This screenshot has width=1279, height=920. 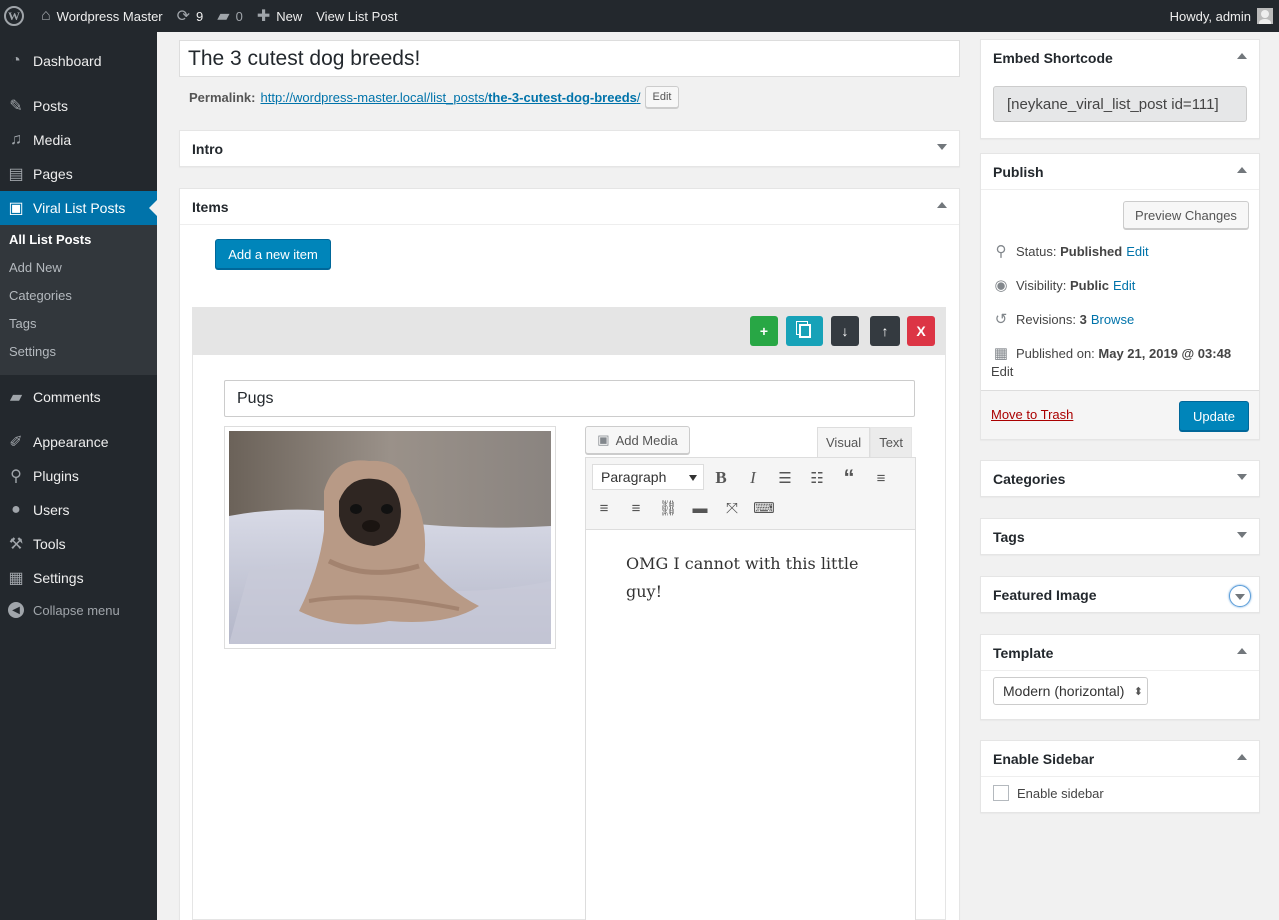 What do you see at coordinates (636, 508) in the screenshot?
I see `align-right-icon: ≡` at bounding box center [636, 508].